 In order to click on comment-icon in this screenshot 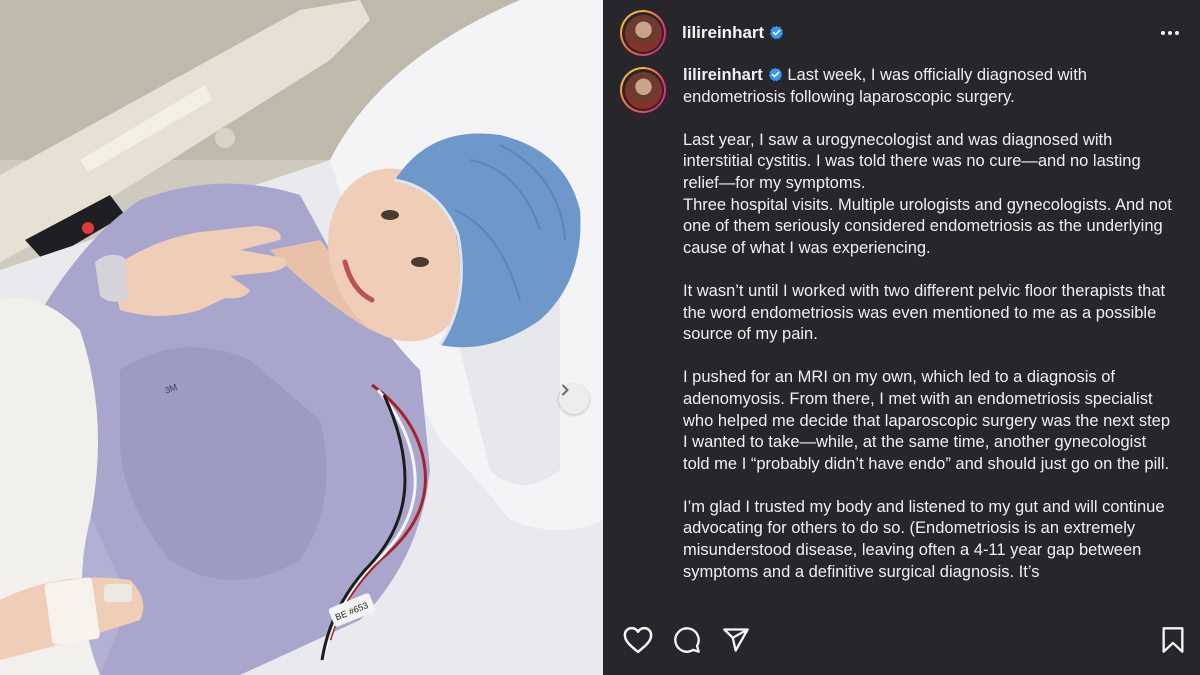, I will do `click(687, 640)`.